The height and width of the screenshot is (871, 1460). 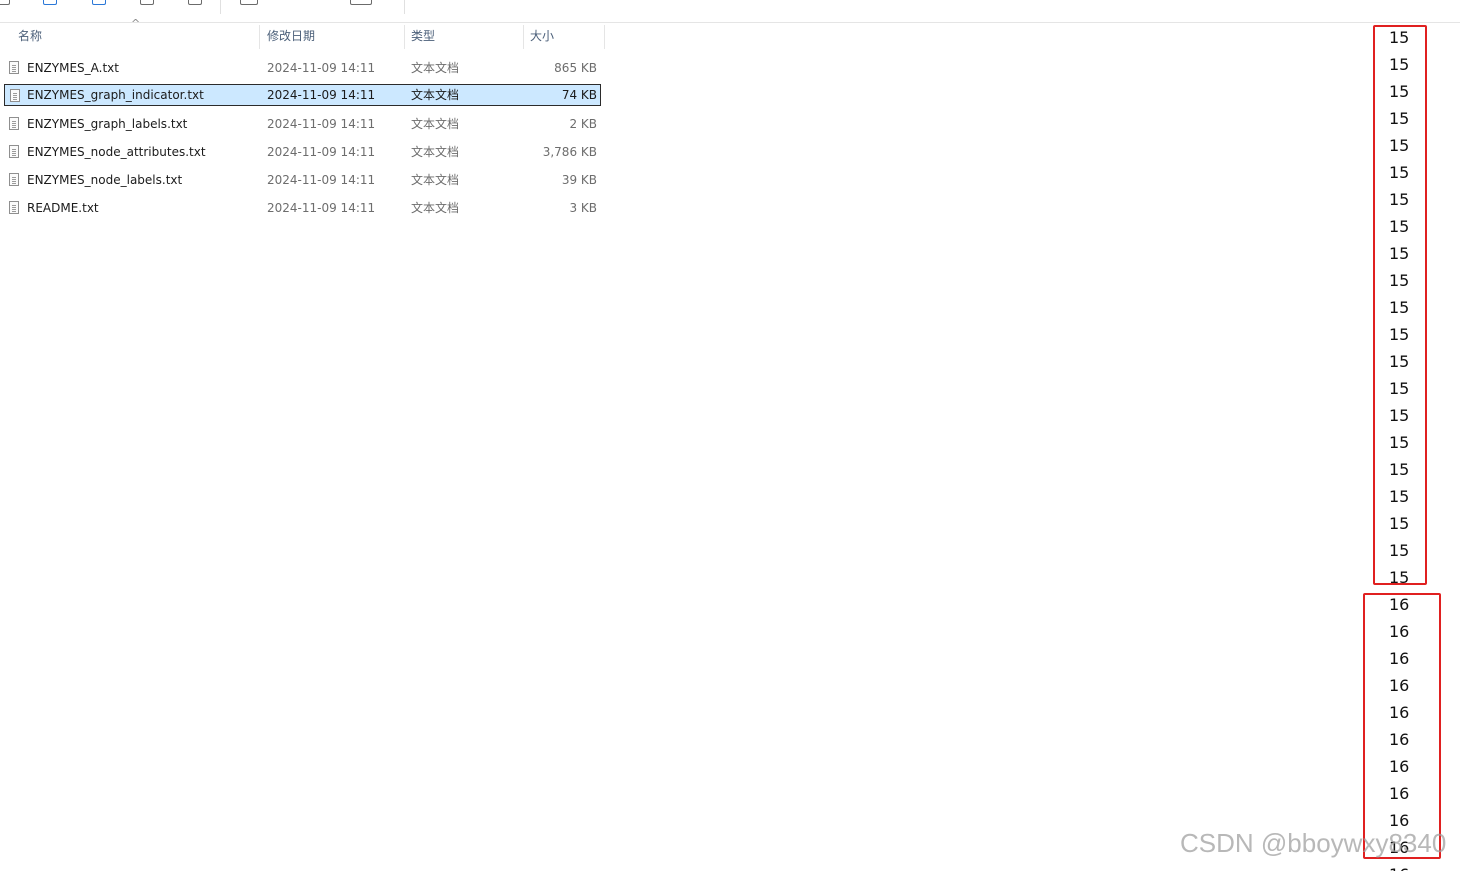 What do you see at coordinates (464, 36) in the screenshot?
I see `column-header-type: 类型` at bounding box center [464, 36].